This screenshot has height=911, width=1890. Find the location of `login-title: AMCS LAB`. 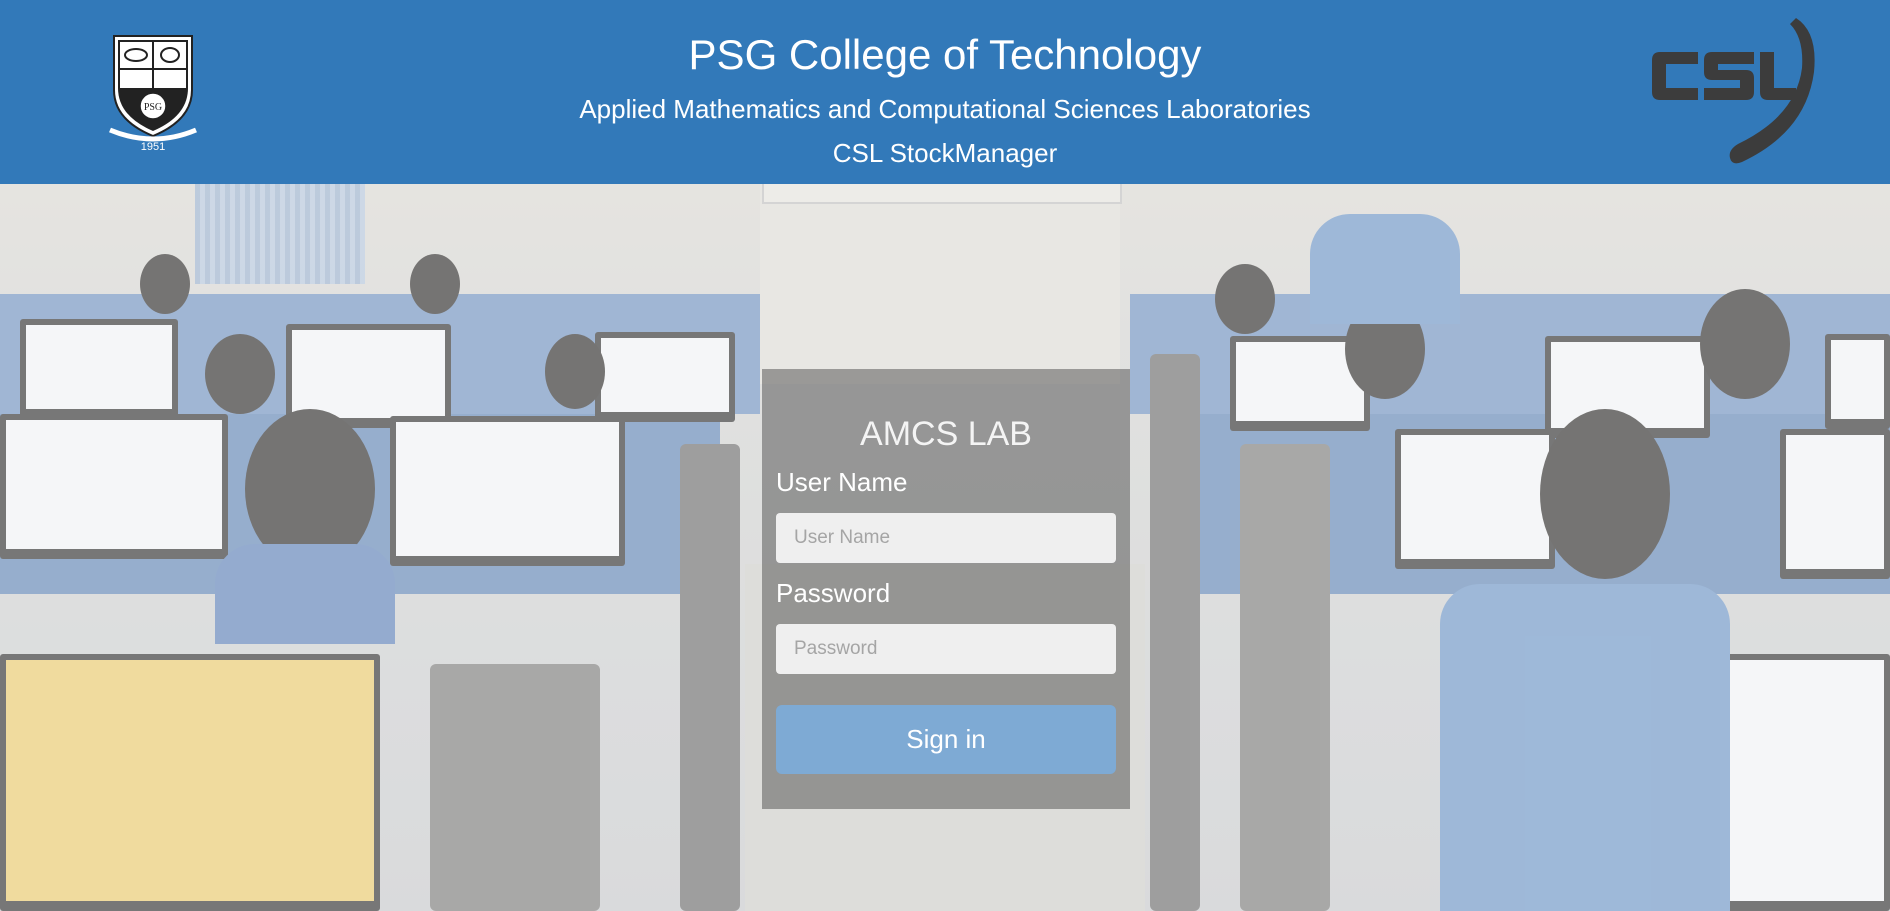

login-title: AMCS LAB is located at coordinates (946, 434).